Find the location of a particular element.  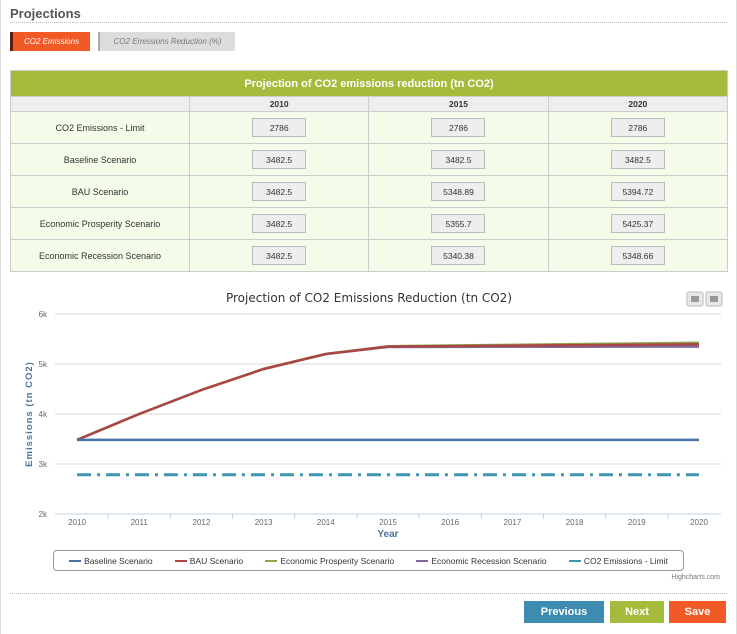

value-field: 5348.66 is located at coordinates (637, 255).